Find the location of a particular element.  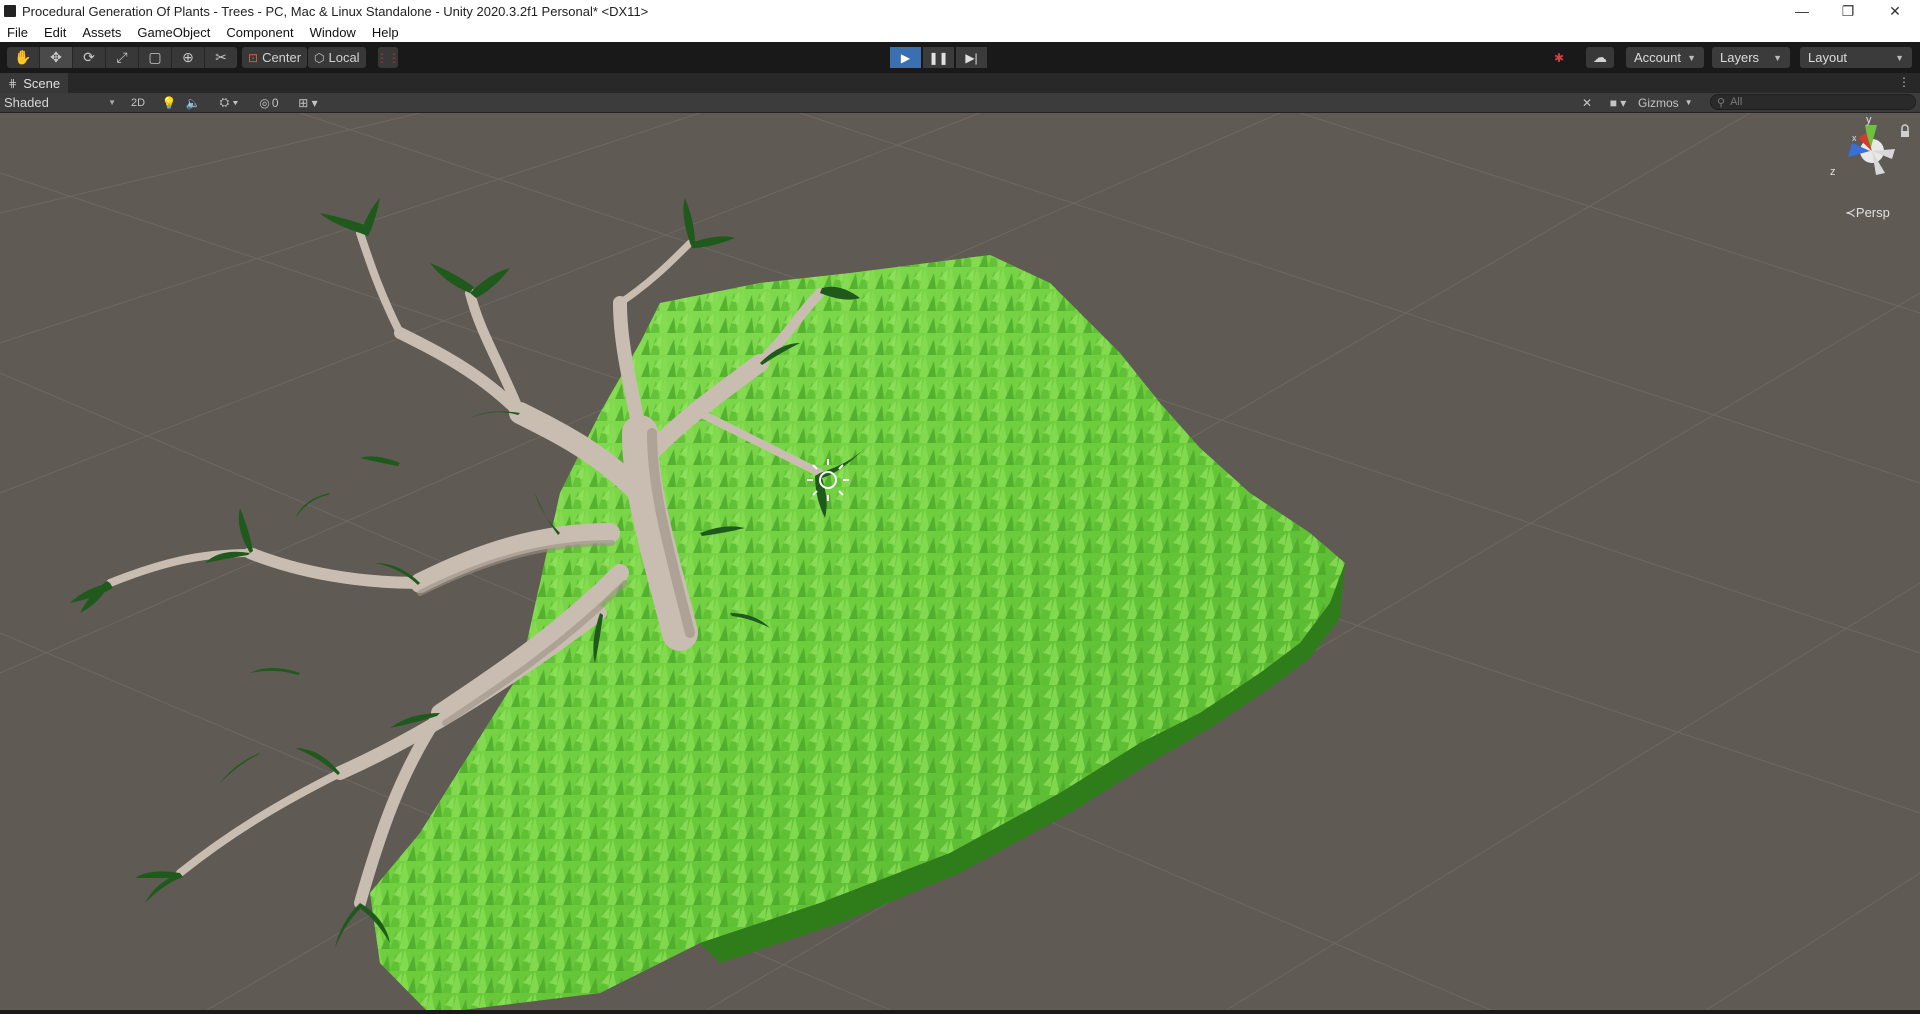

local-cube-icon: ⬡ is located at coordinates (319, 57).